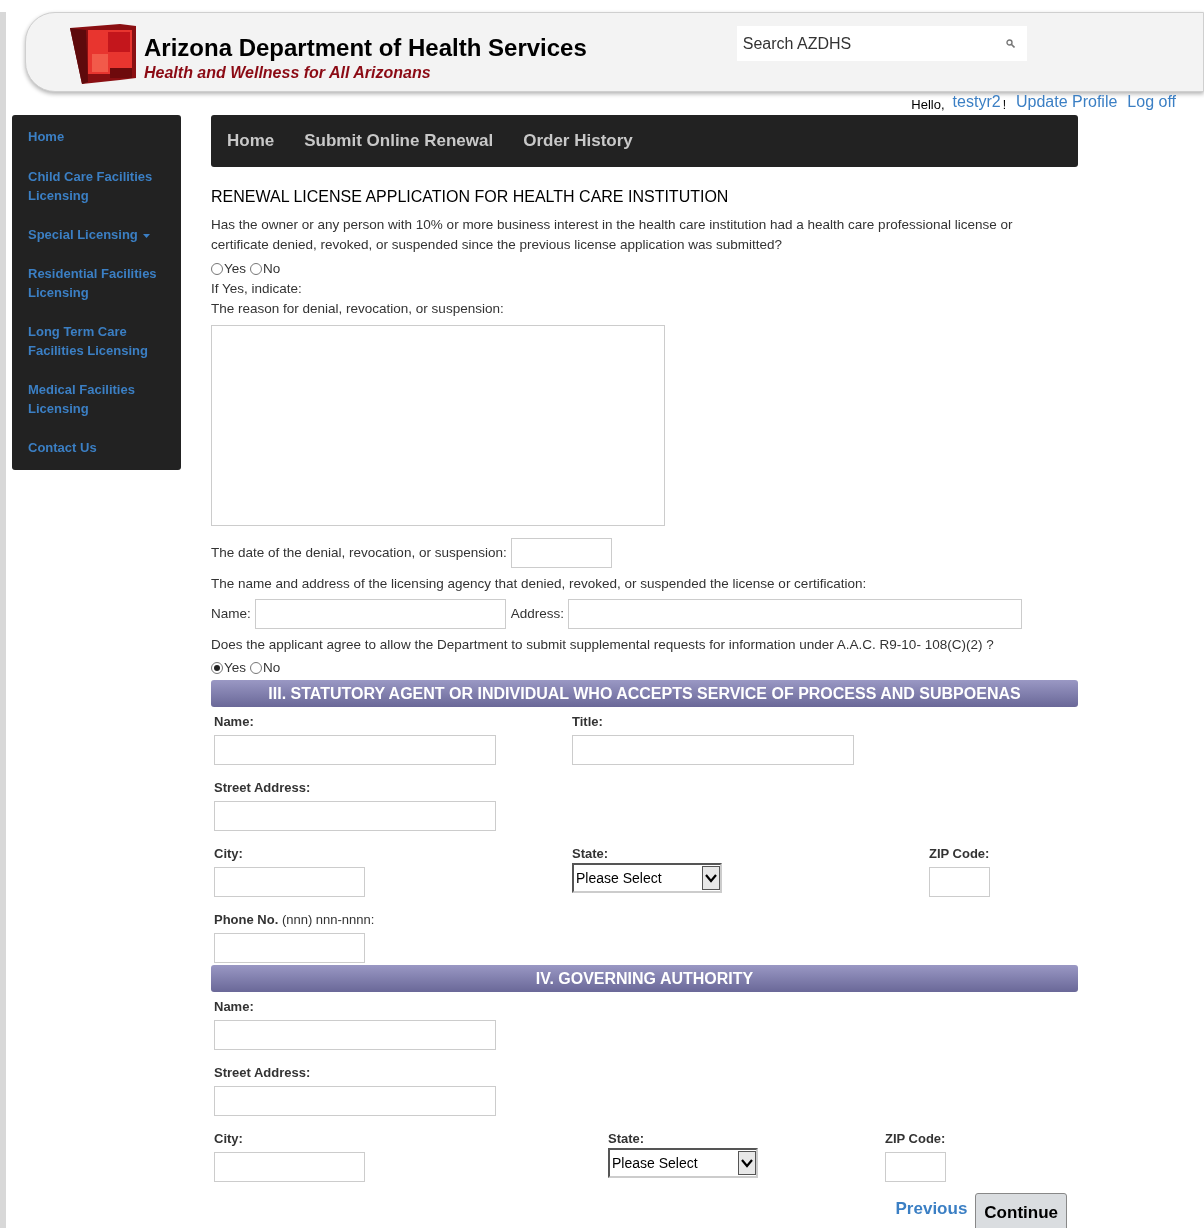 The height and width of the screenshot is (1228, 1204). I want to click on form-text: Name:, so click(231, 613).